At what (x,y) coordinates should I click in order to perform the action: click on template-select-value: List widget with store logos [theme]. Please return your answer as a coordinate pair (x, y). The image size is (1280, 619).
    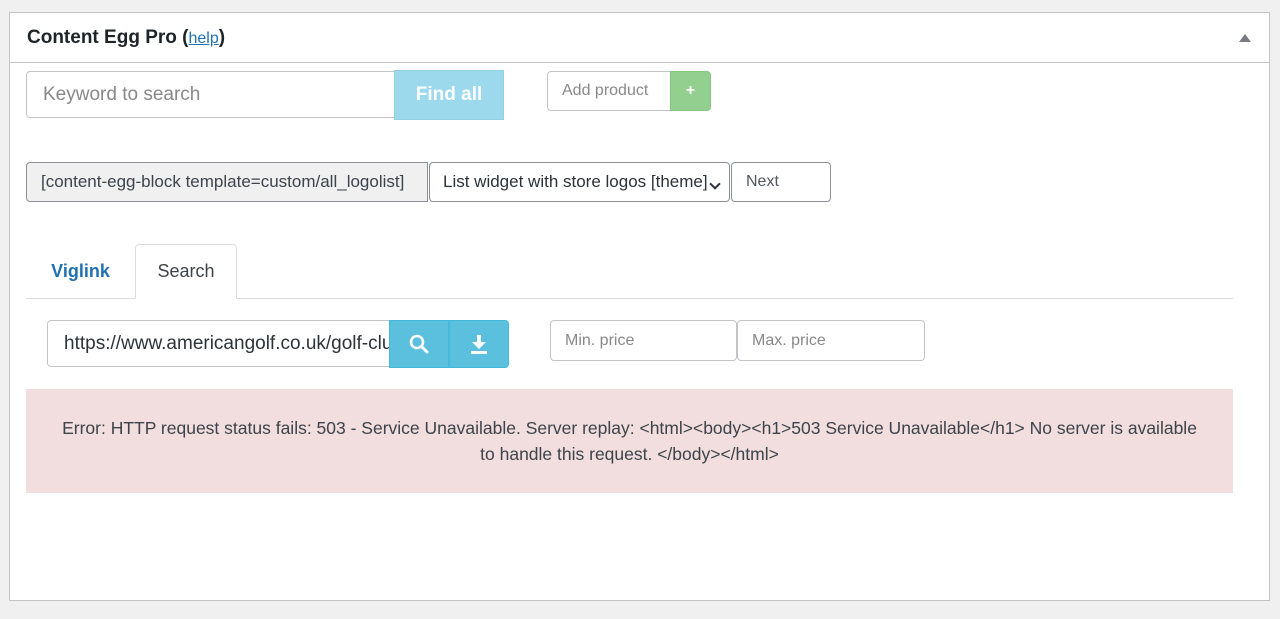
    Looking at the image, I should click on (575, 181).